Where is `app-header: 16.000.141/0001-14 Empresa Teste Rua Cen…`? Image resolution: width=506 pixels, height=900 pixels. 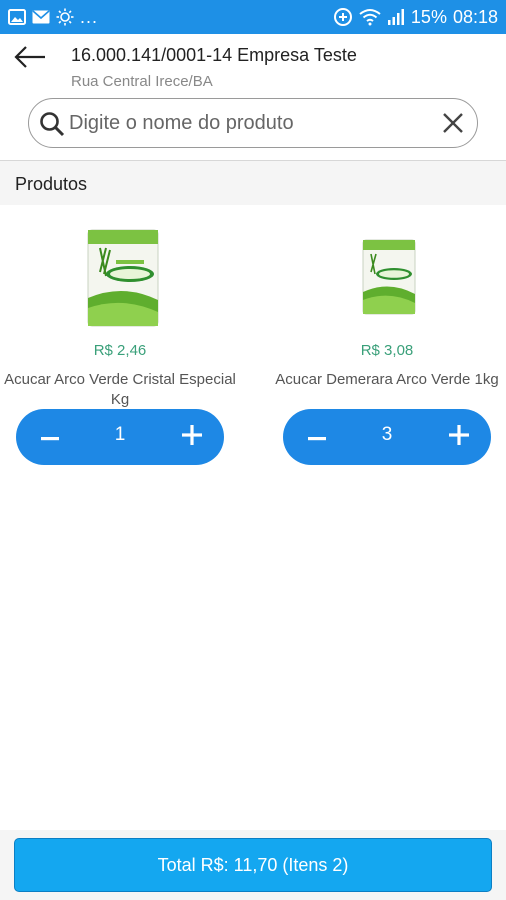 app-header: 16.000.141/0001-14 Empresa Teste Rua Cen… is located at coordinates (253, 65).